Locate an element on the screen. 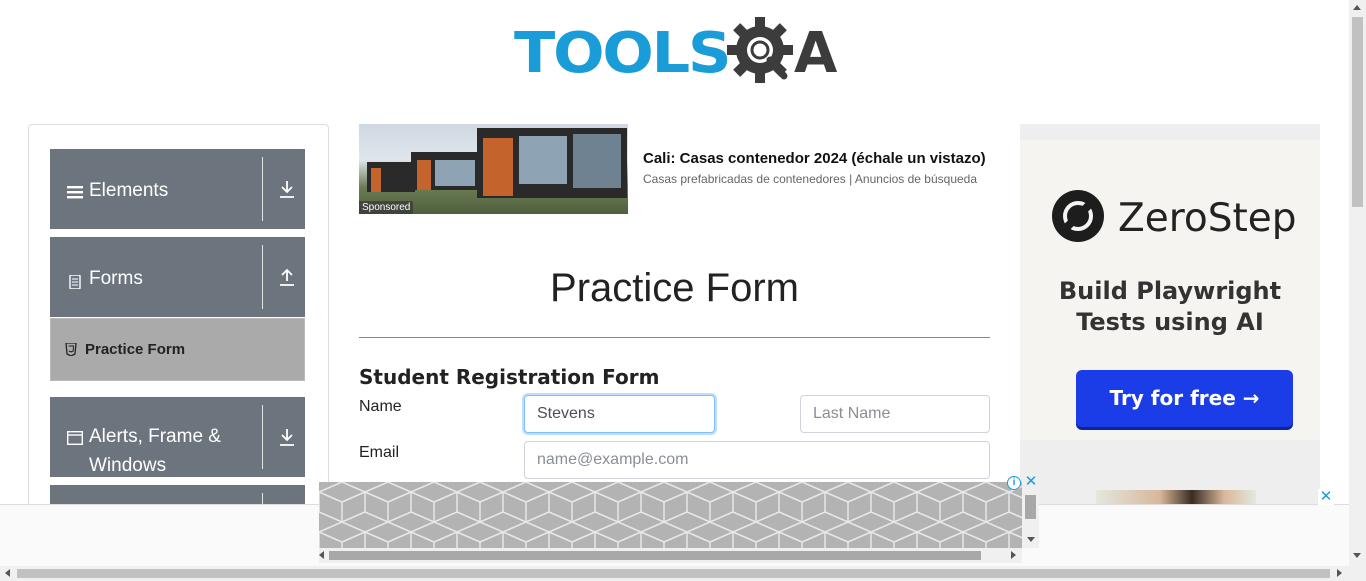 The height and width of the screenshot is (581, 1366). sidebar-group-label-line2: Windows is located at coordinates (128, 465).